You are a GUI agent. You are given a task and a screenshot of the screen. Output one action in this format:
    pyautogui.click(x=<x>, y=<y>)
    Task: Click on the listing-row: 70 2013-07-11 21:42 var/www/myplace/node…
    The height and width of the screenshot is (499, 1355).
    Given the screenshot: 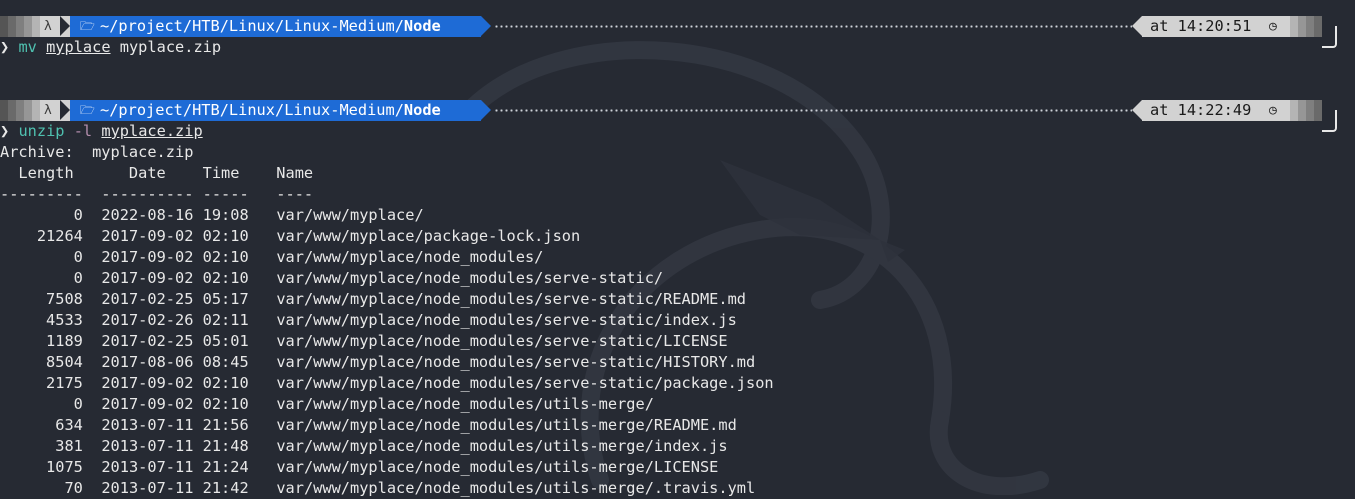 What is the action you would take?
    pyautogui.click(x=377, y=488)
    